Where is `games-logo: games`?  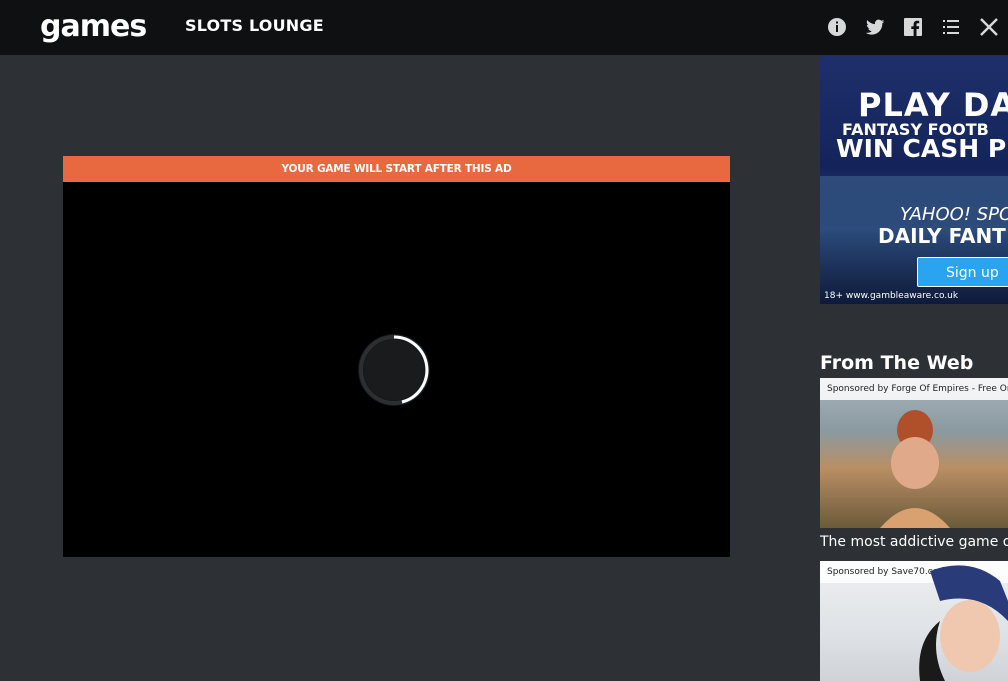 games-logo: games is located at coordinates (93, 27).